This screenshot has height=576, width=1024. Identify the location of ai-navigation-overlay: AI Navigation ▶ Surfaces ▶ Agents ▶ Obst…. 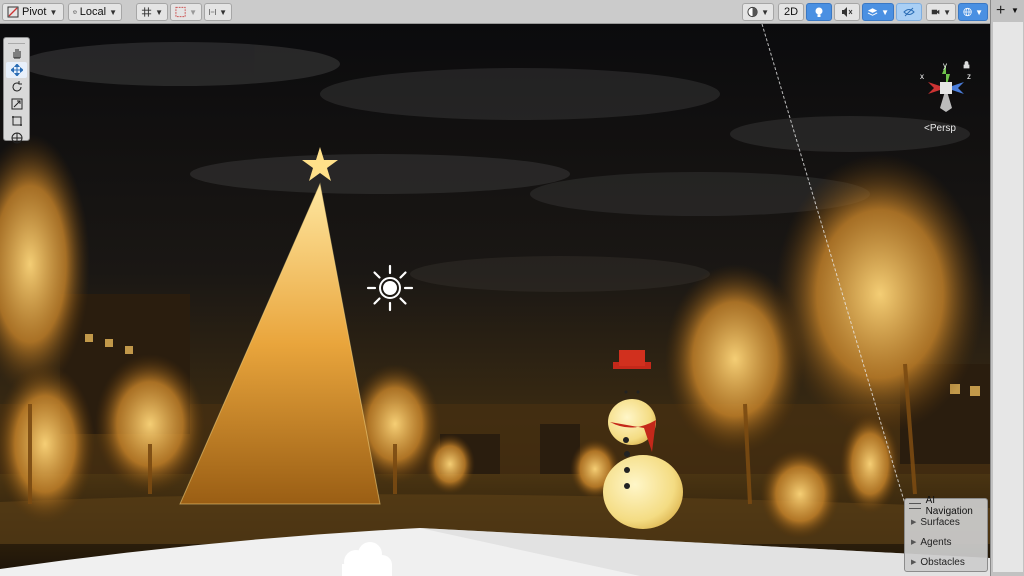
(946, 533).